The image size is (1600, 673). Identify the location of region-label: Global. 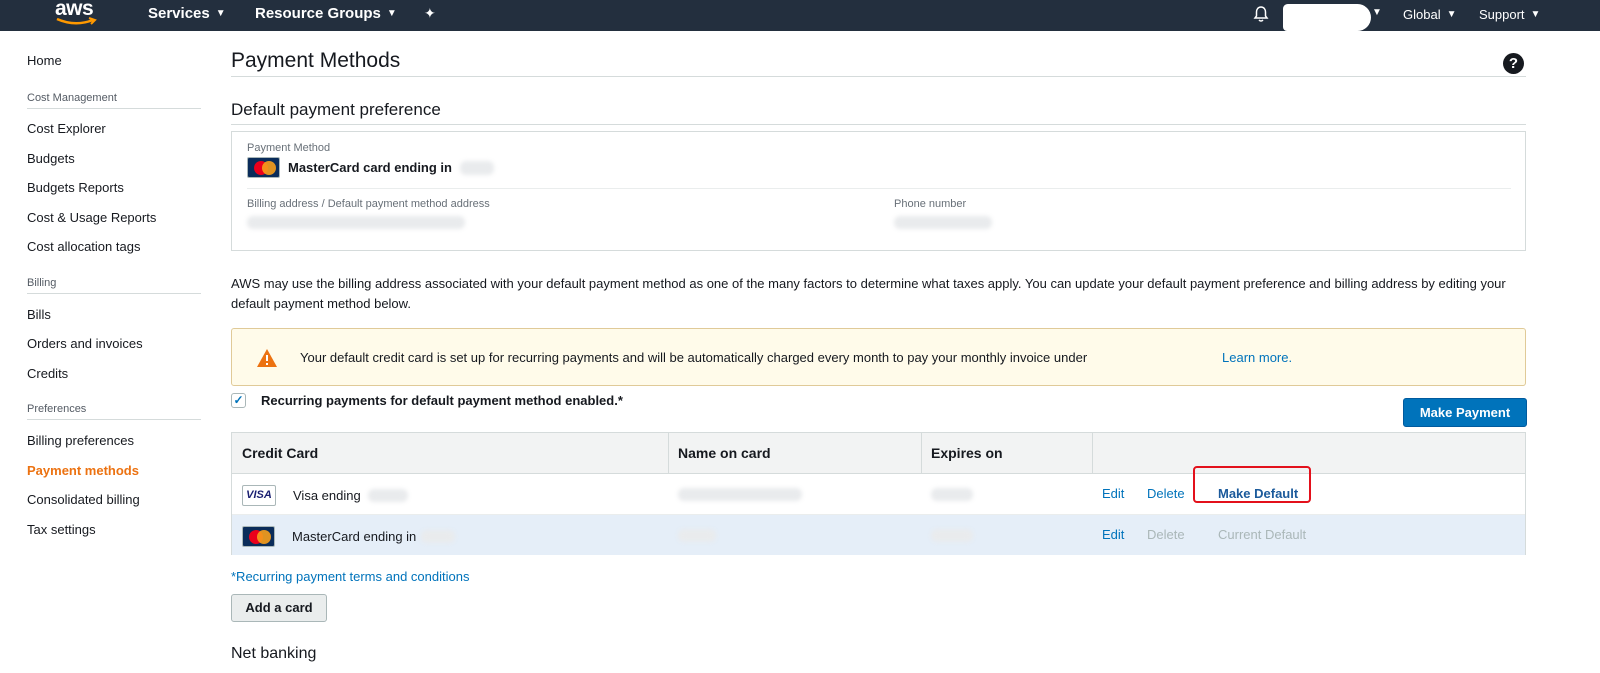
(1422, 14).